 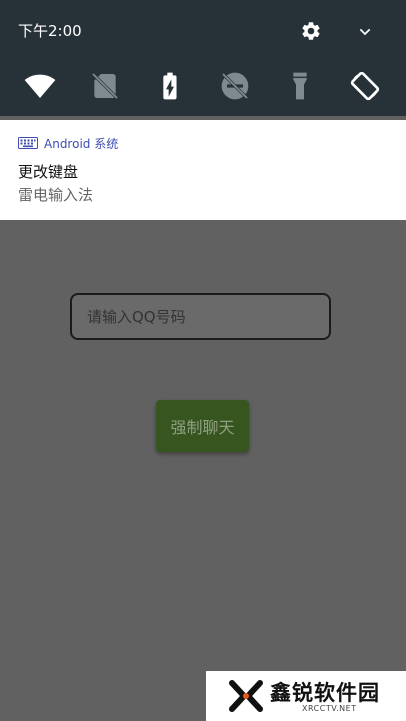 I want to click on no-sim-icon, so click(x=105, y=86).